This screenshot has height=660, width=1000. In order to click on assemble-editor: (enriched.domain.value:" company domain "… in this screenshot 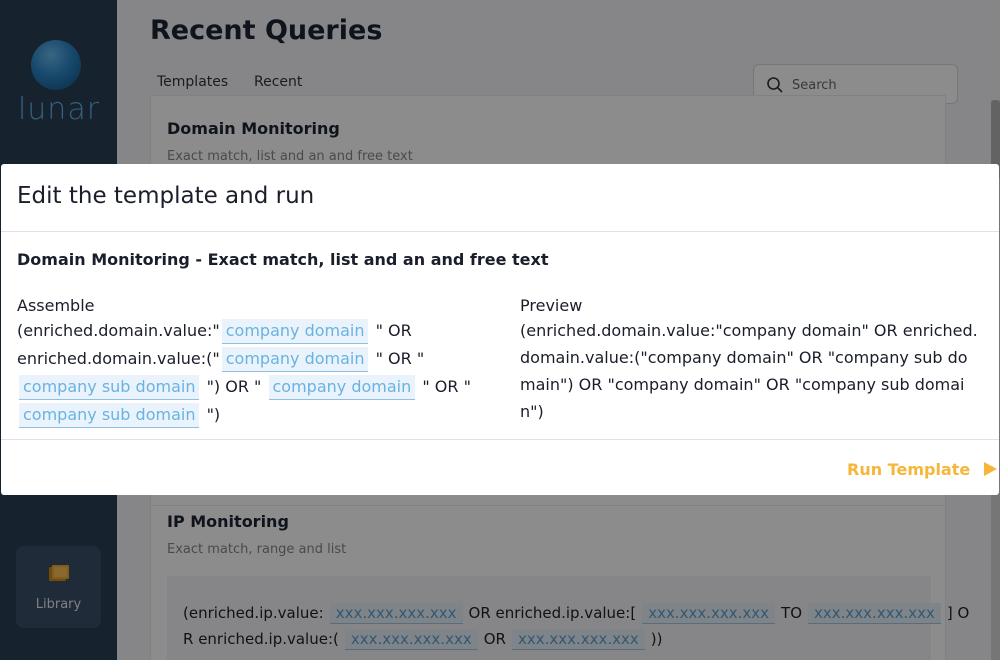, I will do `click(257, 373)`.